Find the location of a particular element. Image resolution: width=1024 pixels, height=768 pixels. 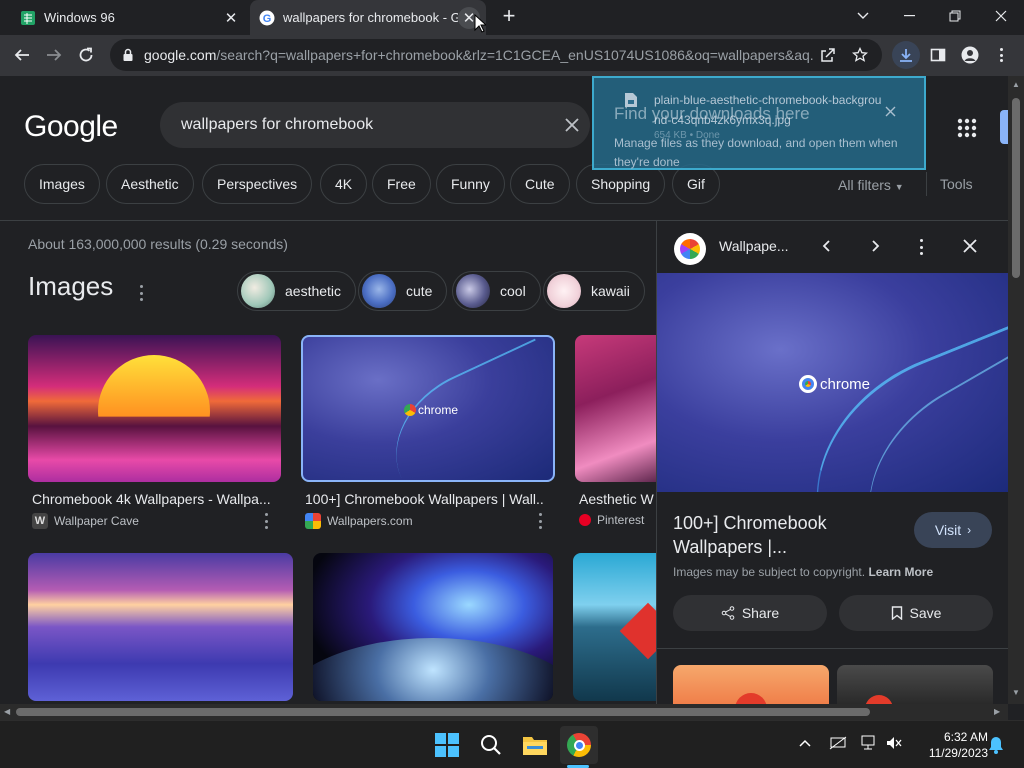

share-page-icon is located at coordinates (828, 55).